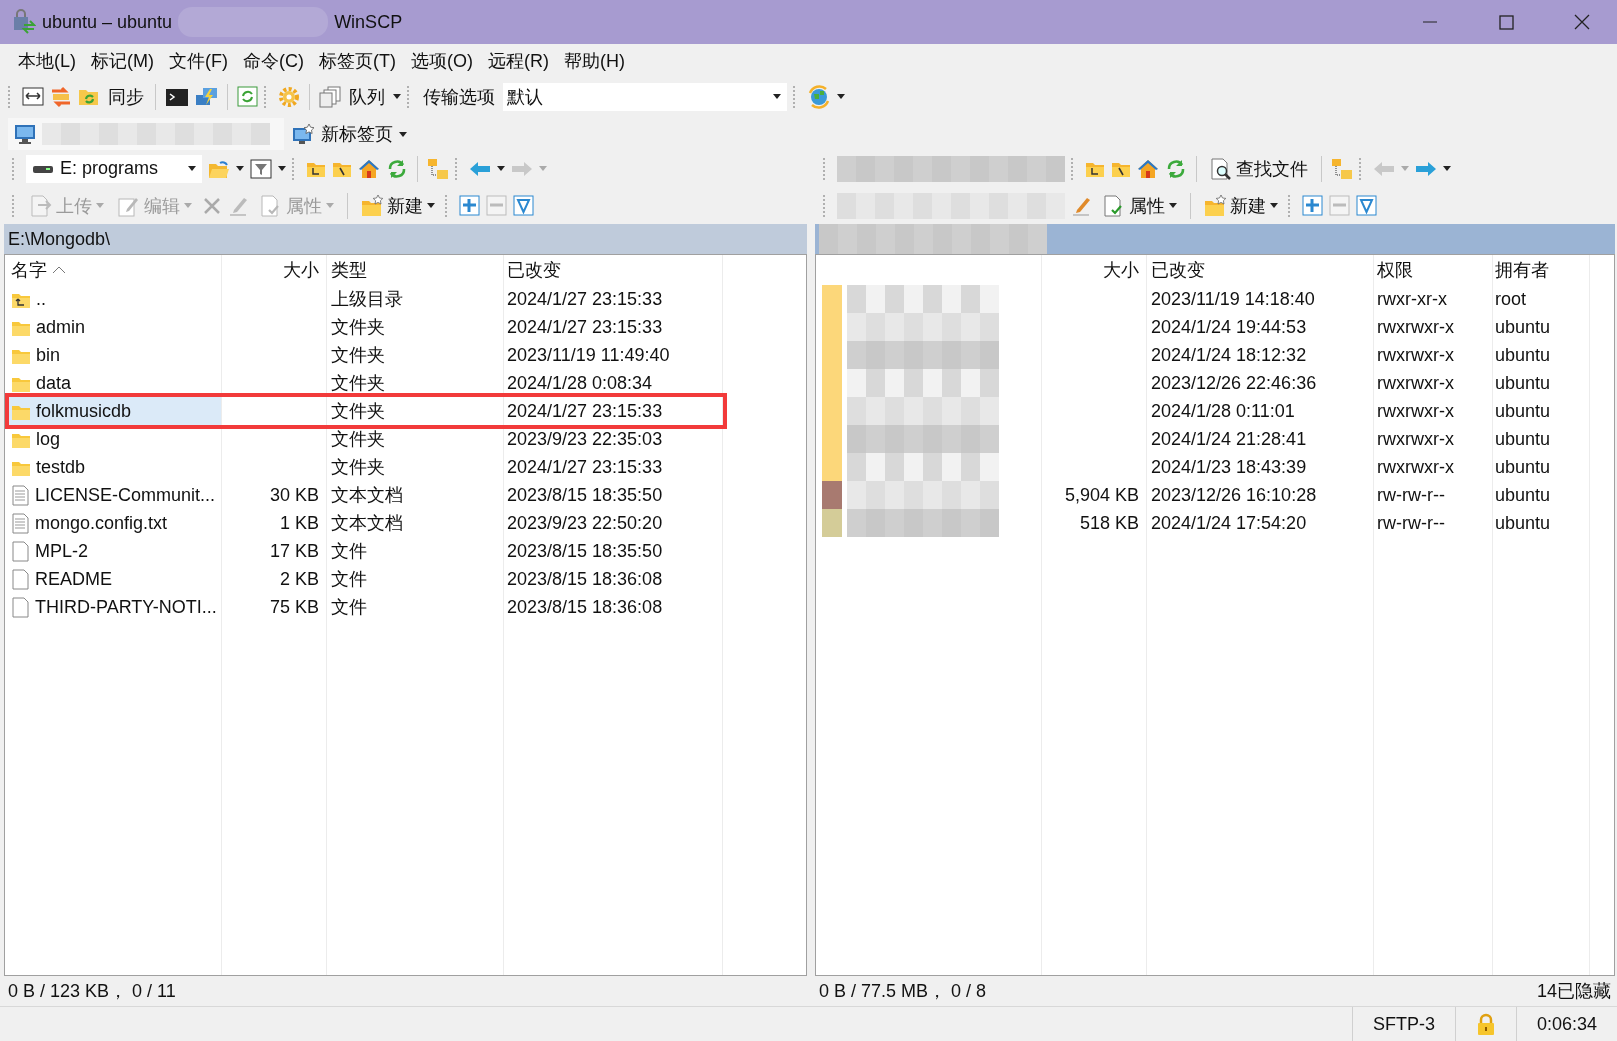 This screenshot has width=1617, height=1041. What do you see at coordinates (1523, 327) in the screenshot?
I see `owner: ubuntu` at bounding box center [1523, 327].